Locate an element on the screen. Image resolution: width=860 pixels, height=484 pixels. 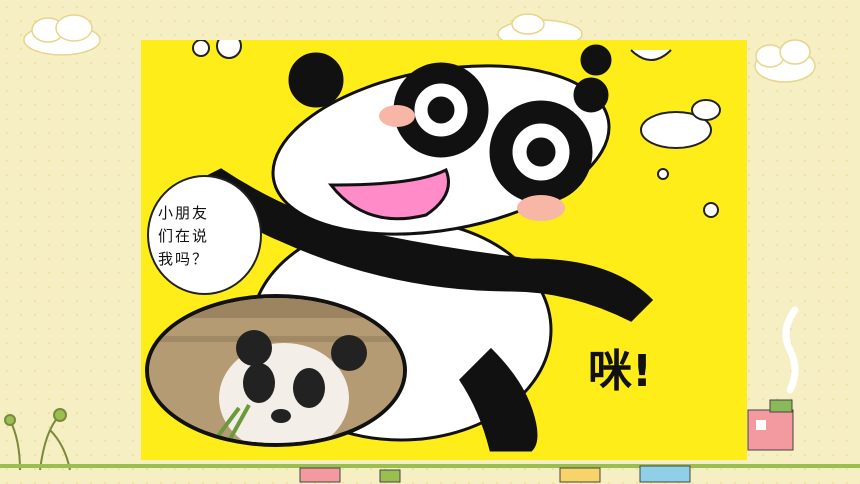
decorative-border is located at coordinates (430, 471).